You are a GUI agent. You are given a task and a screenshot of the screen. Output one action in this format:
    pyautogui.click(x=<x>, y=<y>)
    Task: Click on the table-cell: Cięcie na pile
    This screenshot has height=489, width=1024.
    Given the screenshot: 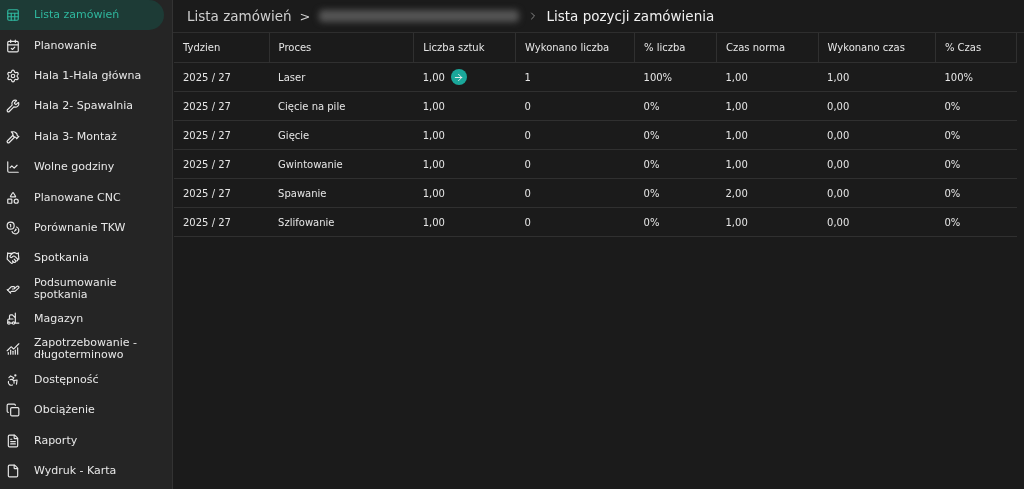 What is the action you would take?
    pyautogui.click(x=312, y=106)
    